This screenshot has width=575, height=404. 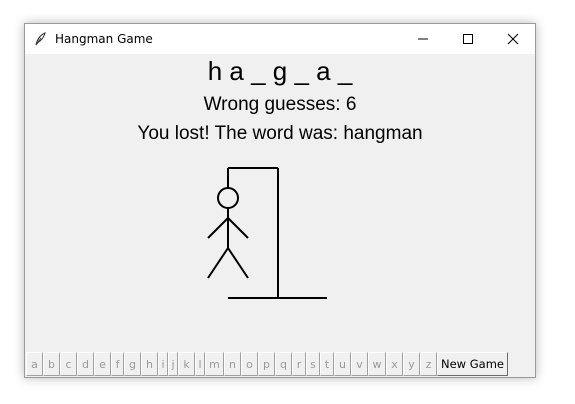 What do you see at coordinates (149, 364) in the screenshot?
I see `letter-button-h: h` at bounding box center [149, 364].